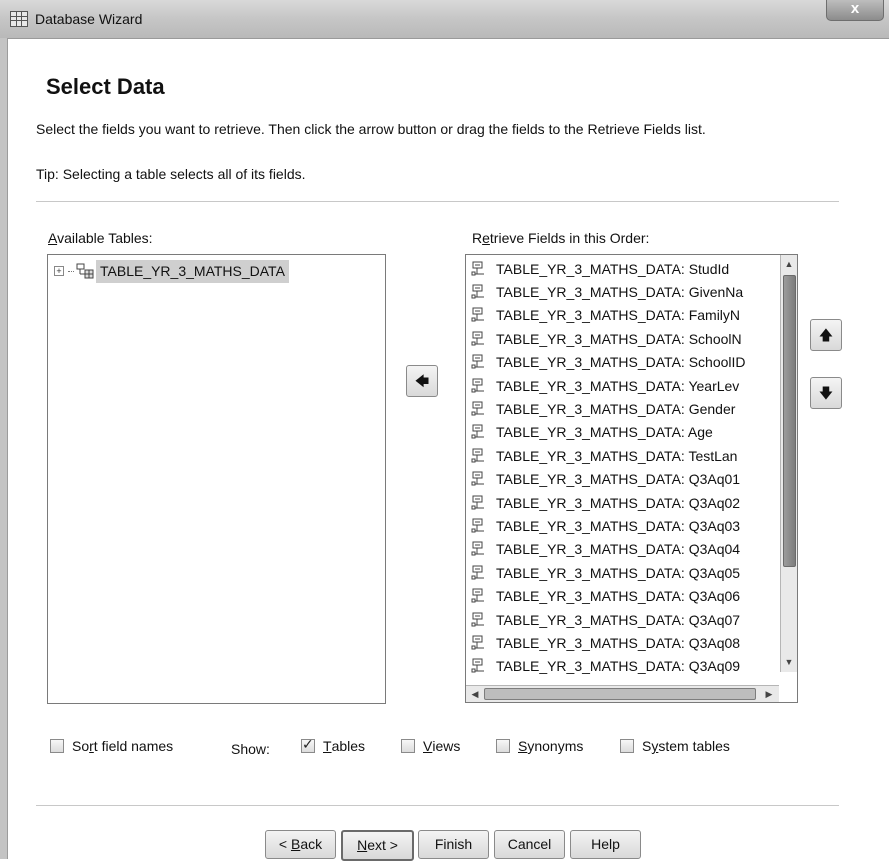 This screenshot has height=861, width=889. What do you see at coordinates (624, 619) in the screenshot?
I see `field-list-item: TABLE_YR_3_MATHS_DATA: Q3Aq07` at bounding box center [624, 619].